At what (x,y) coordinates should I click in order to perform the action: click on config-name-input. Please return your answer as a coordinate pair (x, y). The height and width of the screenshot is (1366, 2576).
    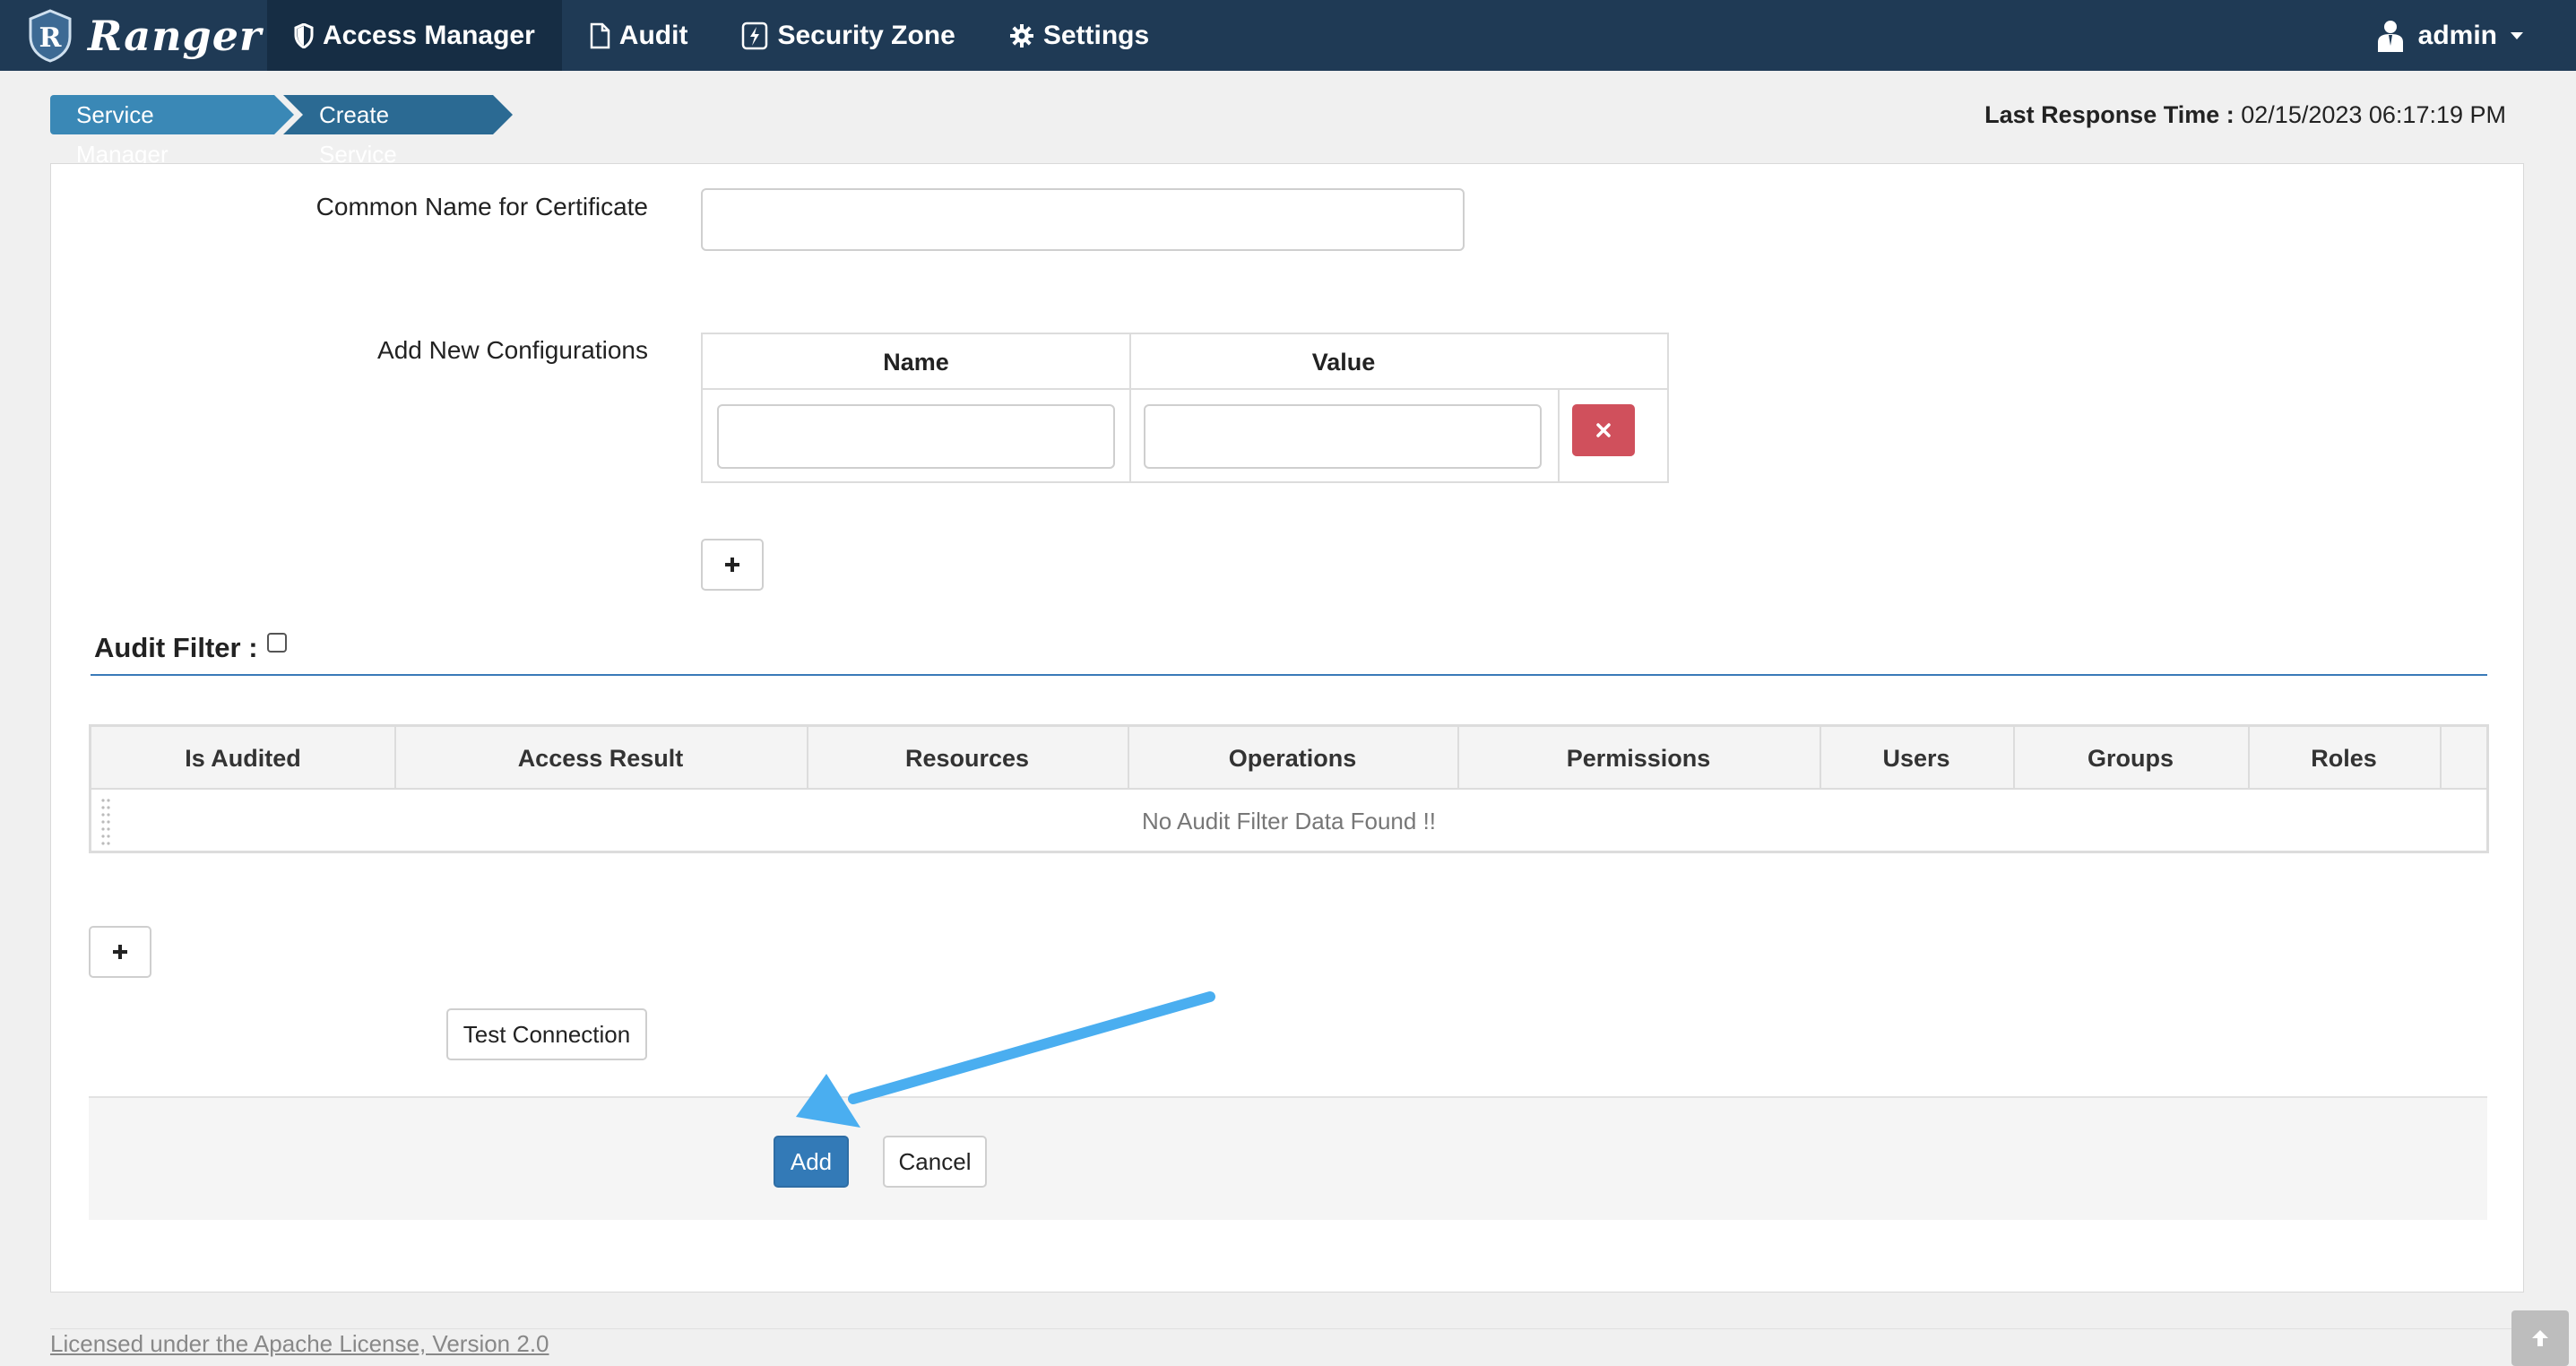
    Looking at the image, I should click on (916, 437).